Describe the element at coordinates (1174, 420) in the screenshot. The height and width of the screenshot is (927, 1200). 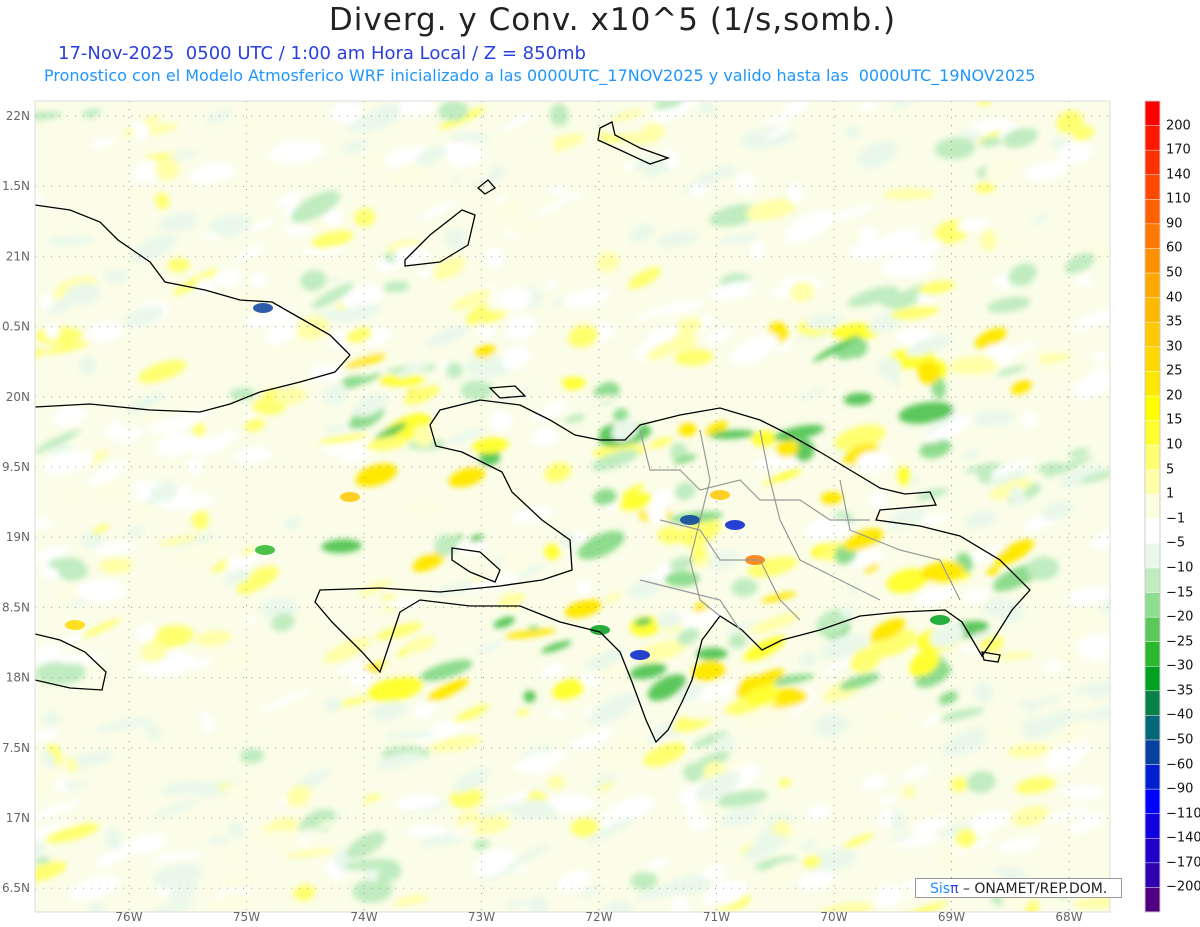
I see `colorbar-label: 15` at that location.